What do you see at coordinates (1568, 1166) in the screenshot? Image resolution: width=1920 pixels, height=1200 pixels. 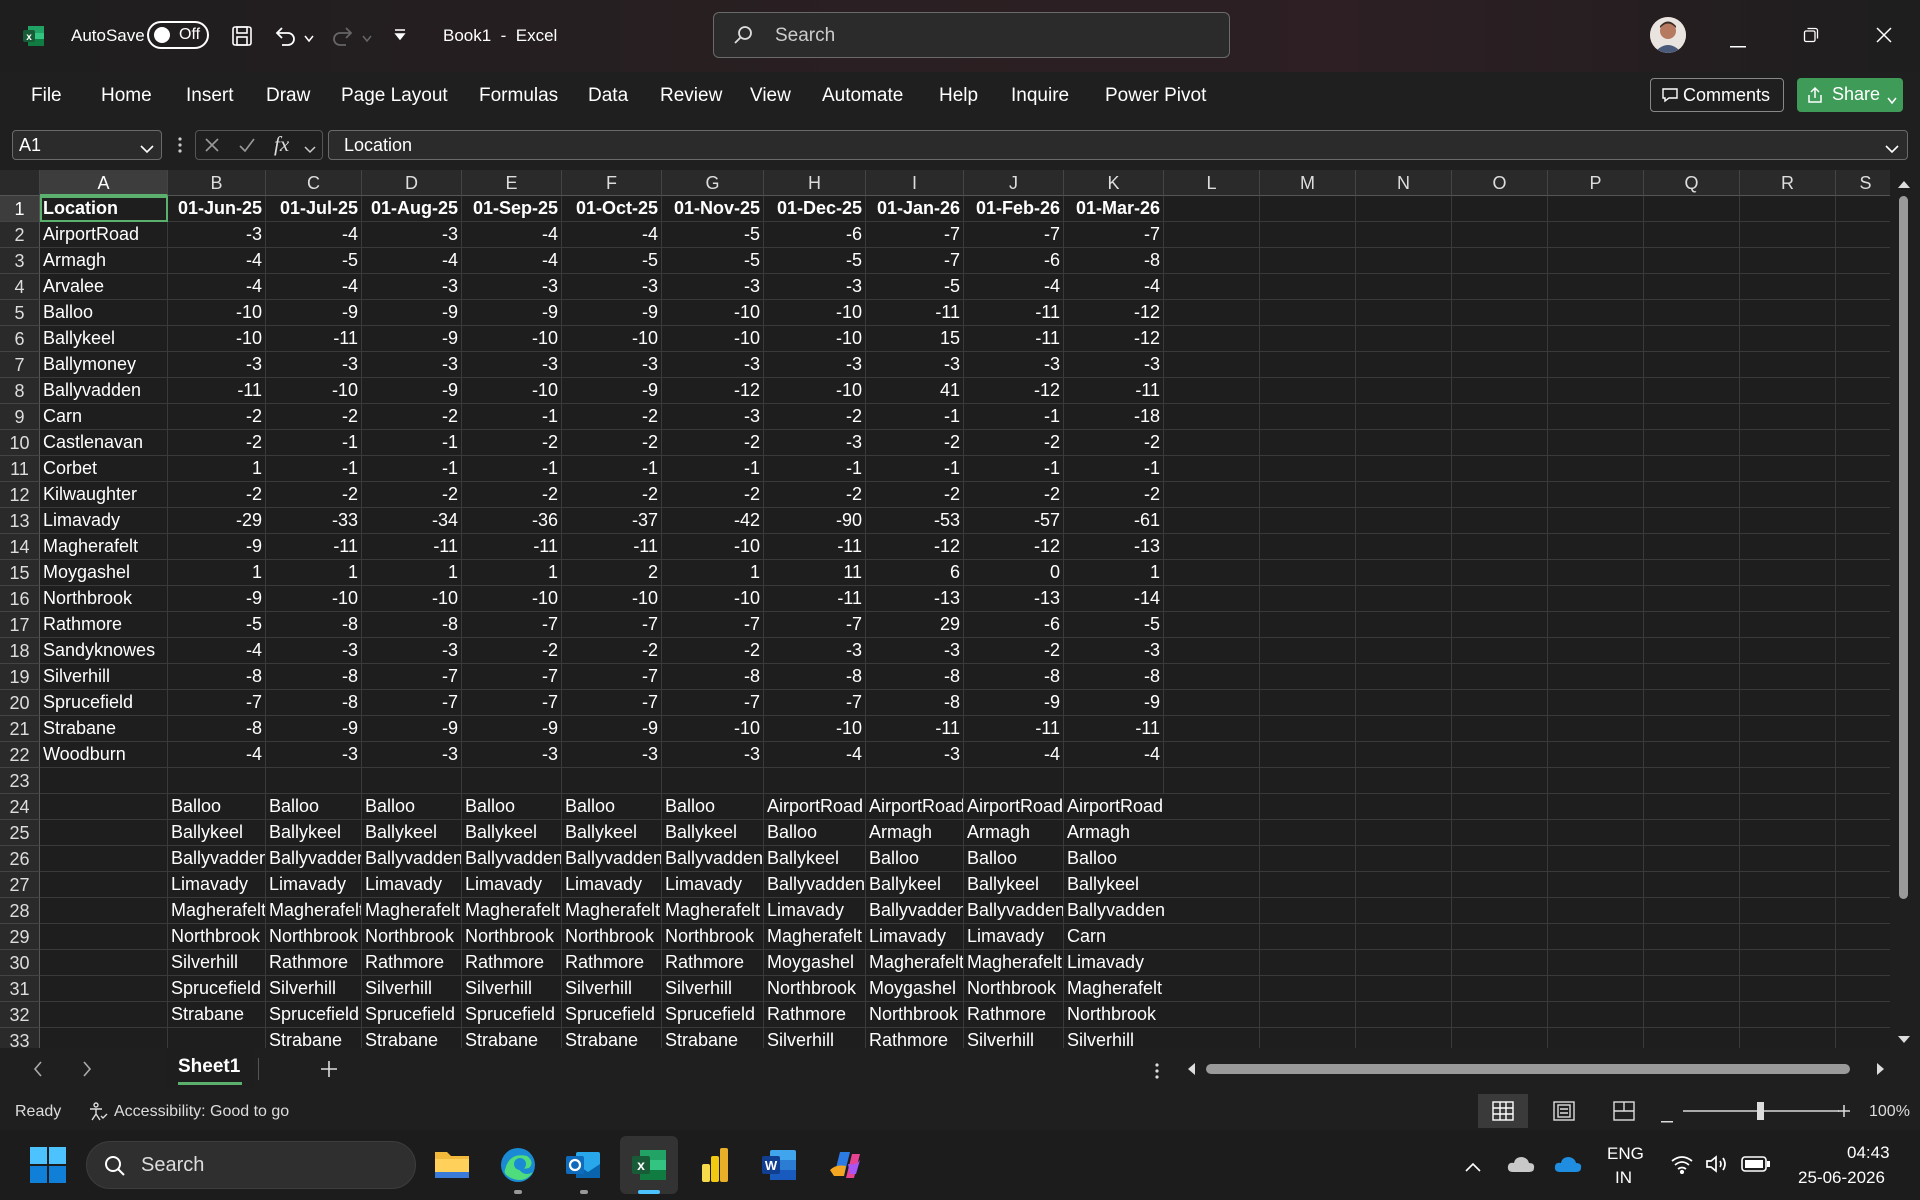 I see `onedrive-business-icon` at bounding box center [1568, 1166].